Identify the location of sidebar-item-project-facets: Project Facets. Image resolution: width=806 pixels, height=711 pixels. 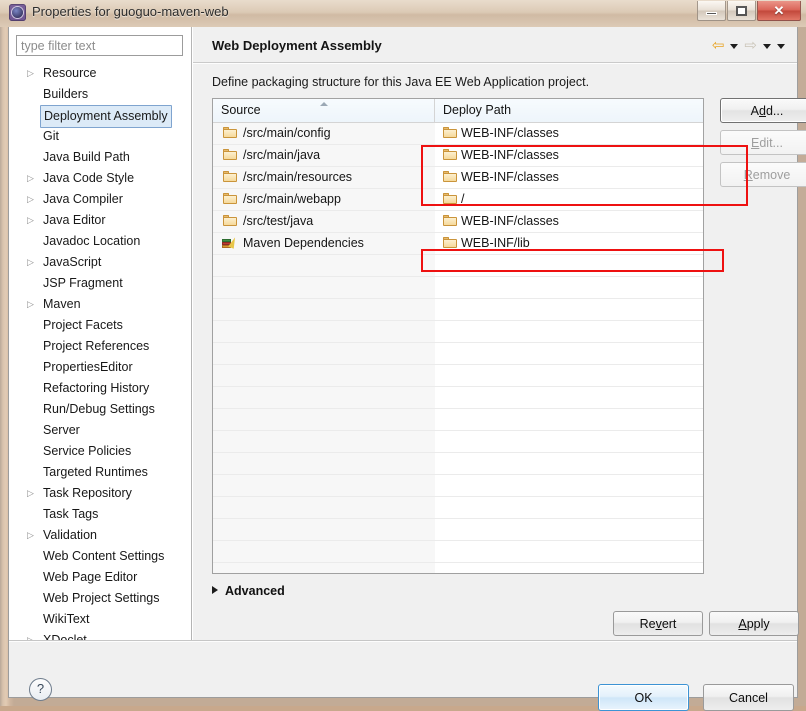
(100, 325).